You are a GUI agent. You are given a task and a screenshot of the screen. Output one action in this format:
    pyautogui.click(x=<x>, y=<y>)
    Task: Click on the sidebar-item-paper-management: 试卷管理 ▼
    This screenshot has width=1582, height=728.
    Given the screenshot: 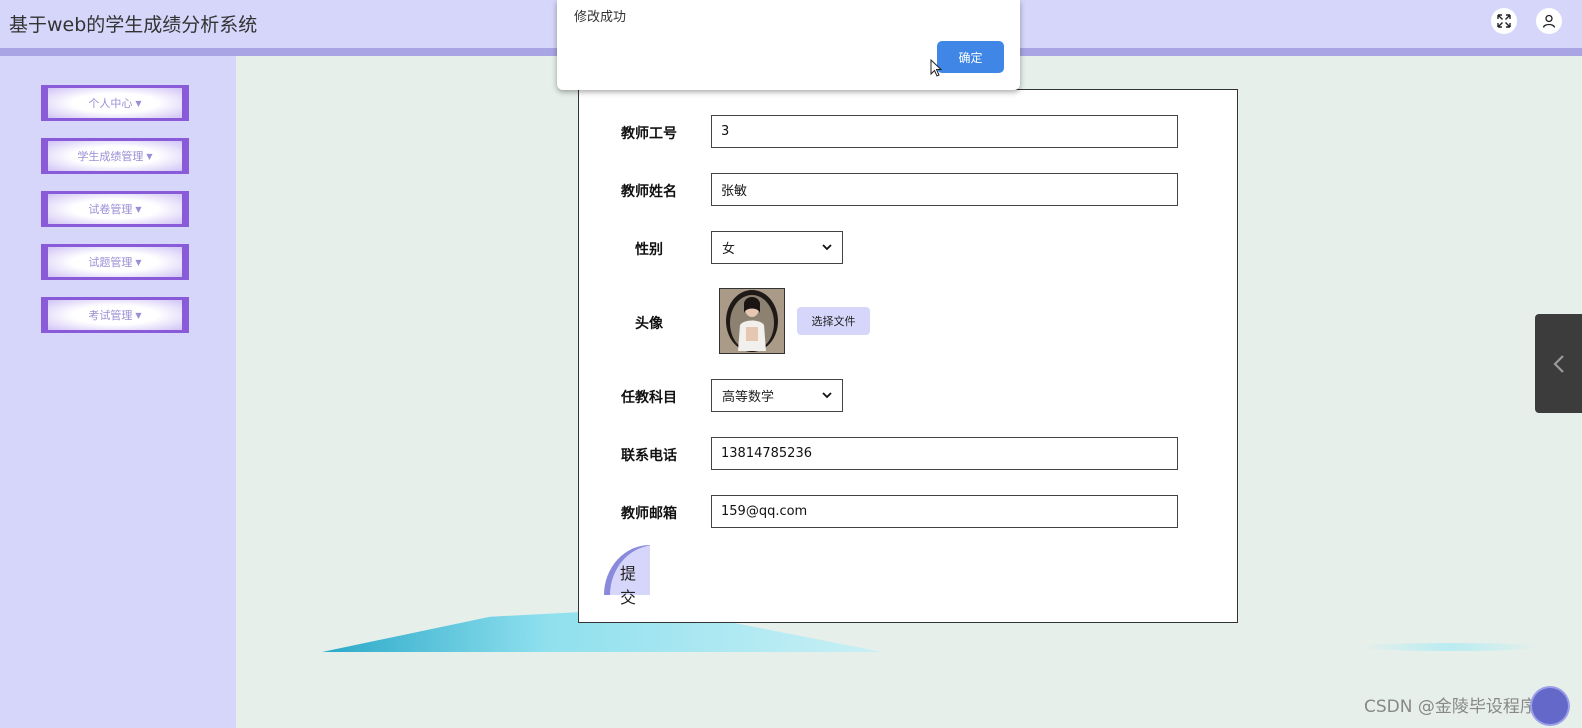 What is the action you would take?
    pyautogui.click(x=115, y=209)
    